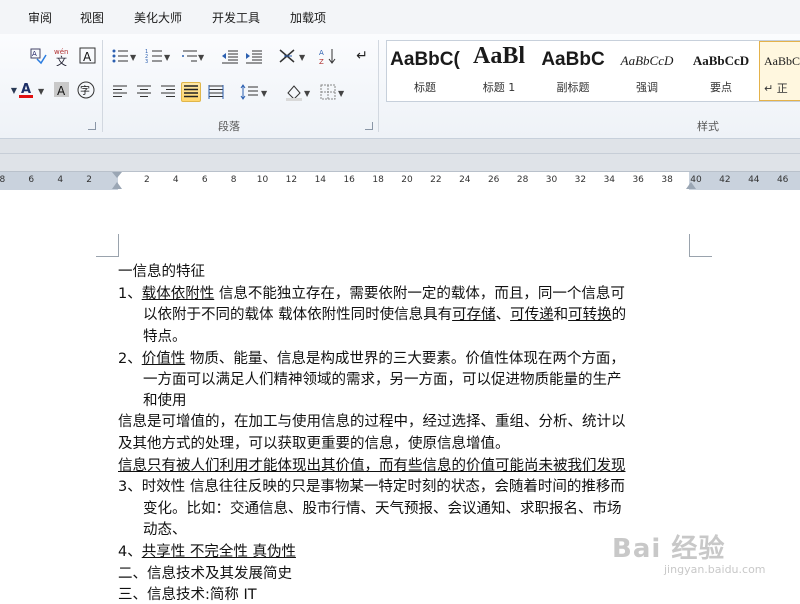 The image size is (800, 604). I want to click on style-title: AaBbC( 标题, so click(425, 70).